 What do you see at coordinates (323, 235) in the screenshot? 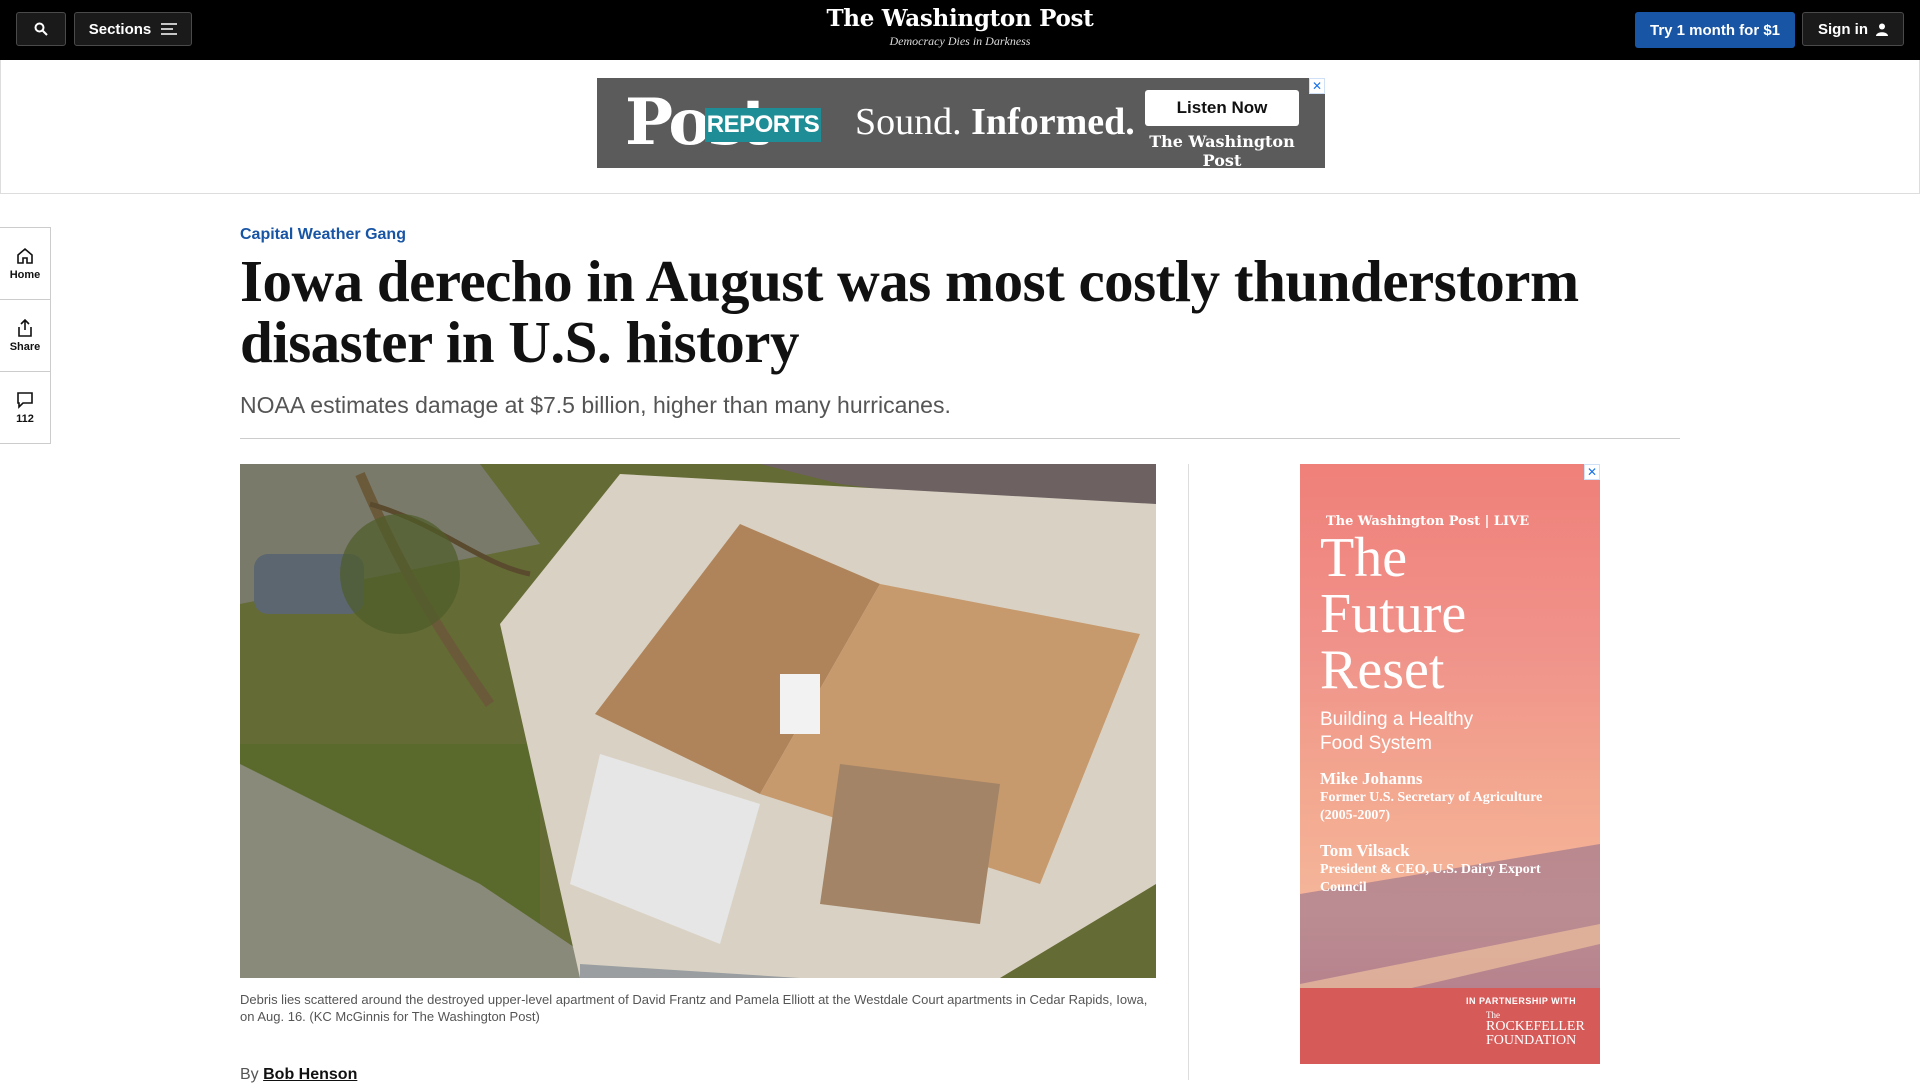
I see `section-kicker: Capital Weather Gang` at bounding box center [323, 235].